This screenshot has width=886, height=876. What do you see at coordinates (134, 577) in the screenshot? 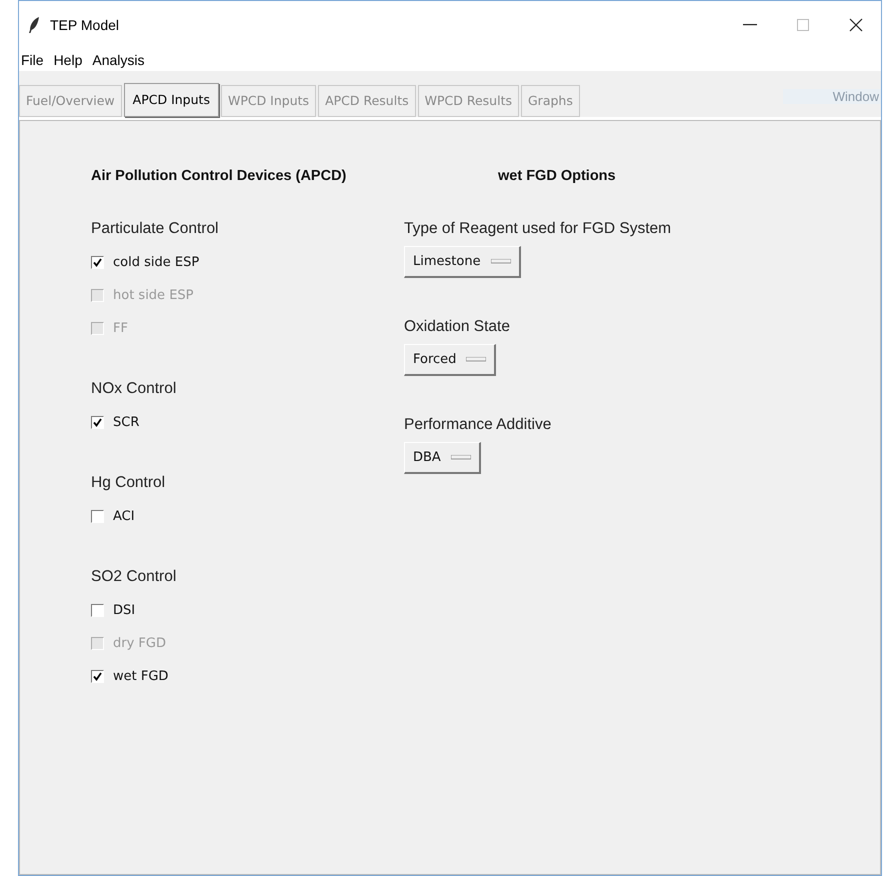
I see `group-label: SO2 Control` at bounding box center [134, 577].